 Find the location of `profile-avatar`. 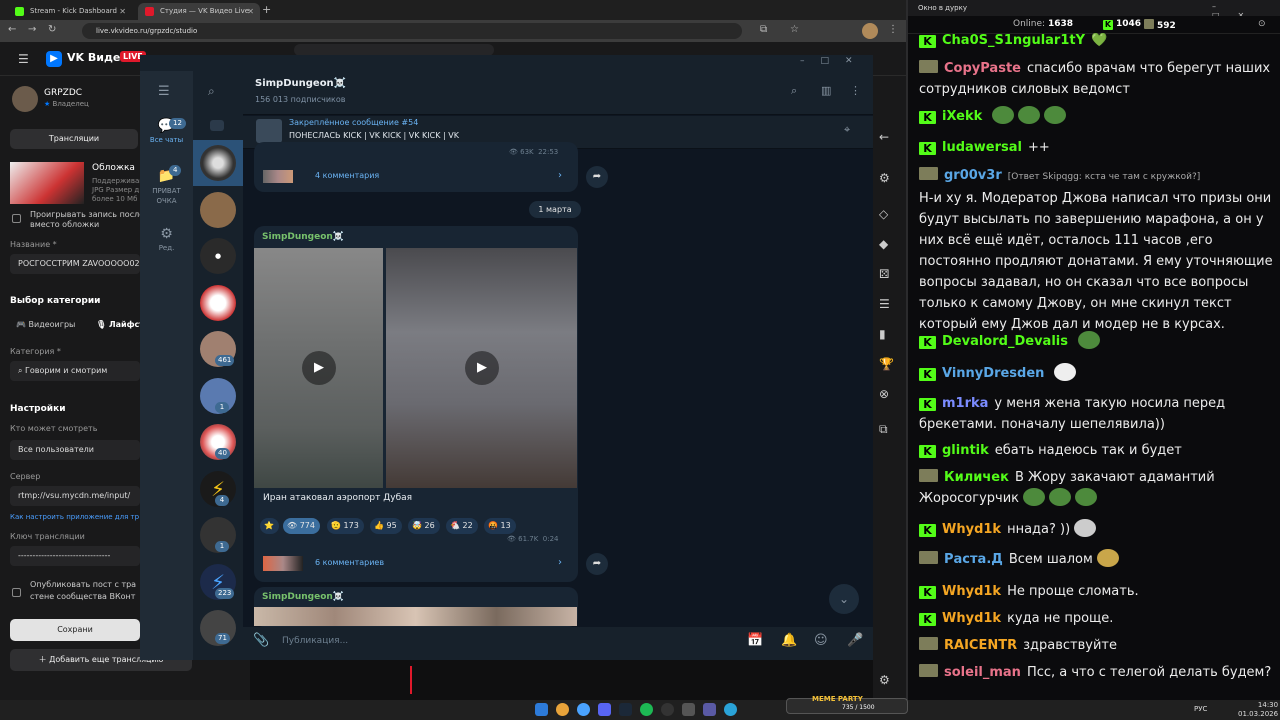

profile-avatar is located at coordinates (870, 31).